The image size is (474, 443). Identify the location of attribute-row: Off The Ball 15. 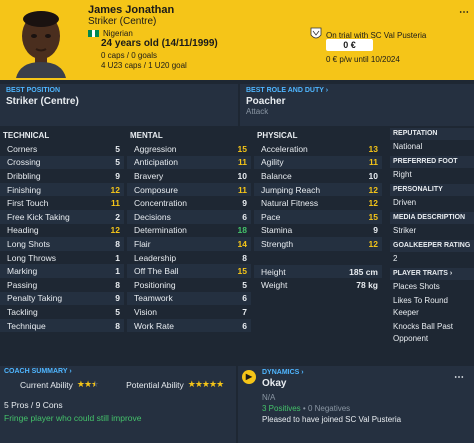
(189, 271).